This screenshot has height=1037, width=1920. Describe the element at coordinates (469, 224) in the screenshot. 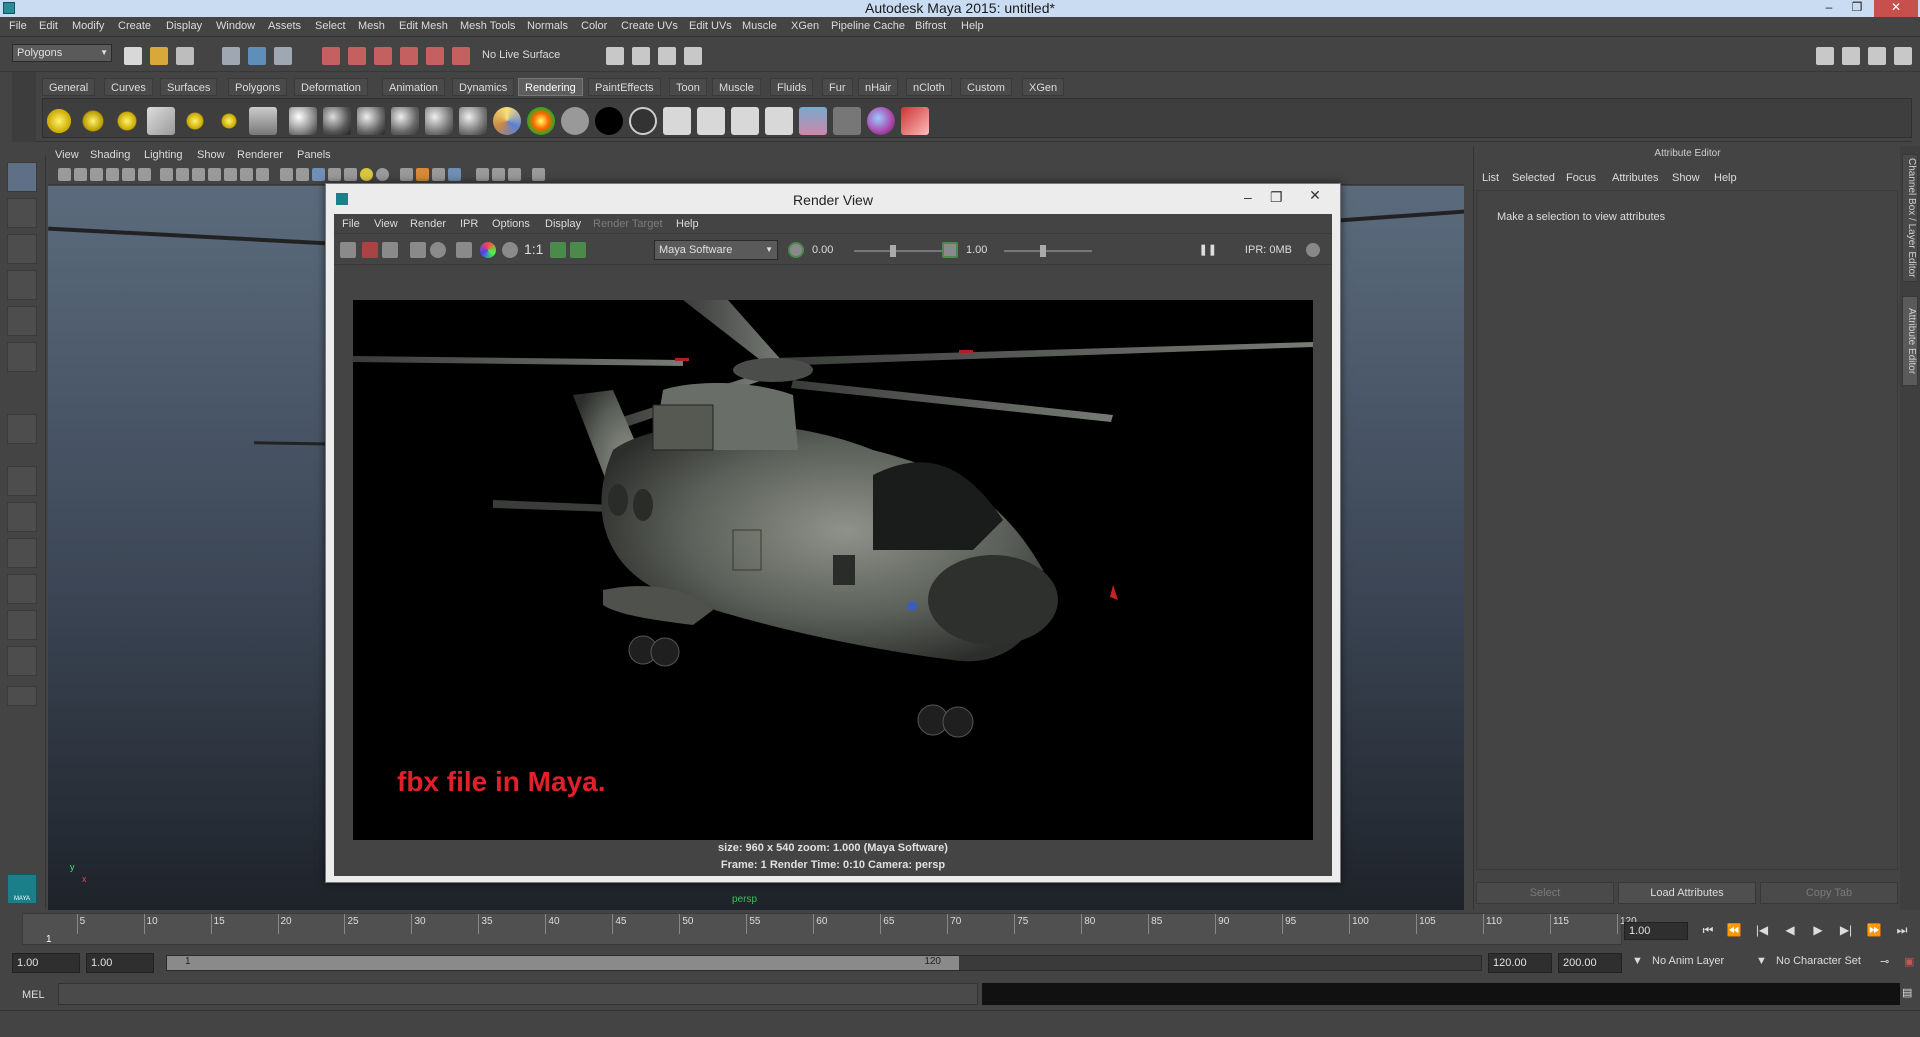

I see `rv-menu-ipr: IPR` at that location.